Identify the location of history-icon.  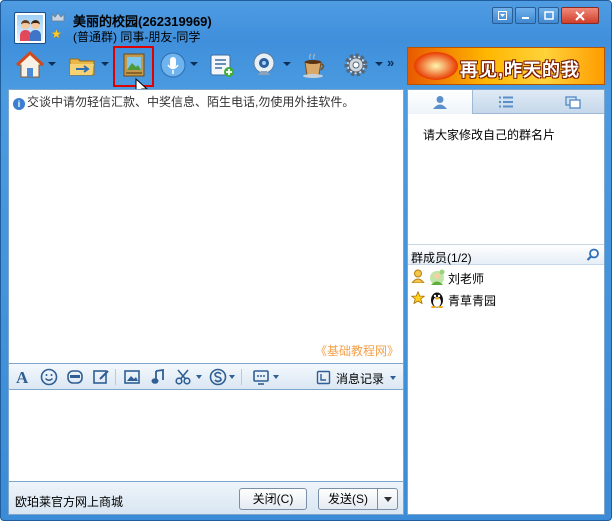
(323, 377).